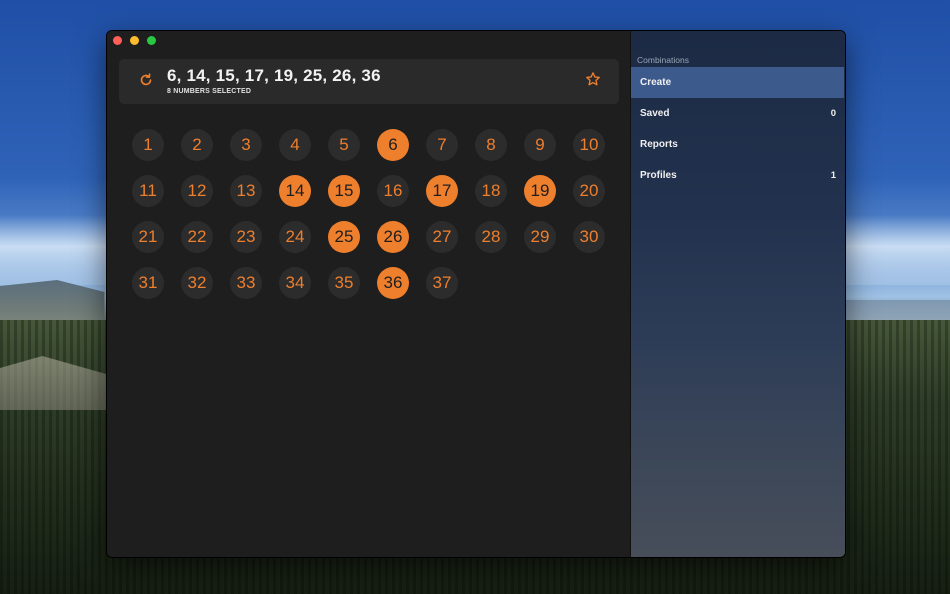 The width and height of the screenshot is (950, 594). I want to click on number-ball: 2, so click(197, 145).